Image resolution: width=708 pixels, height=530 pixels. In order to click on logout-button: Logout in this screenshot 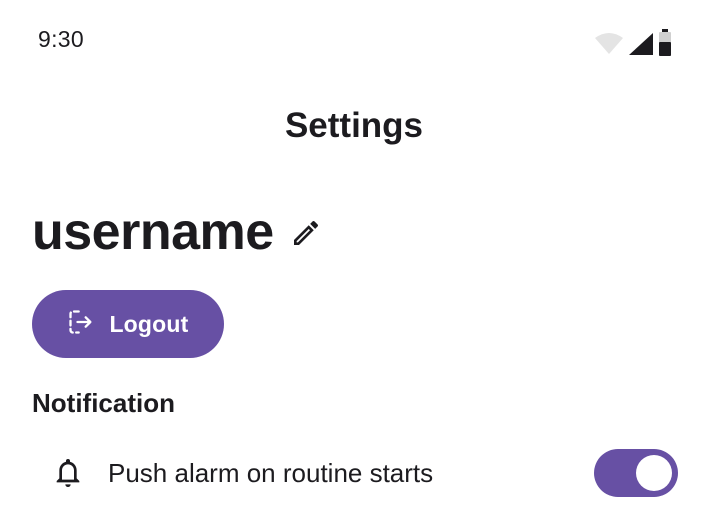, I will do `click(128, 324)`.